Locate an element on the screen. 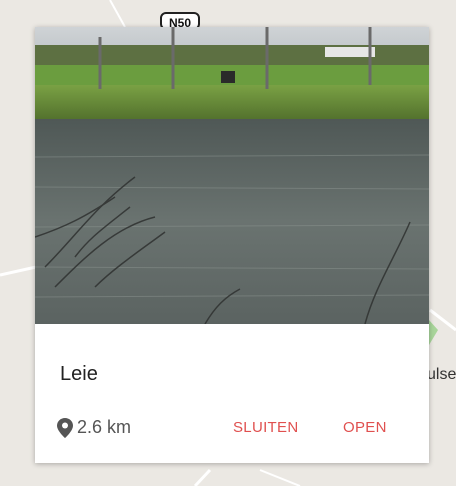 The height and width of the screenshot is (486, 456). location-pin-icon is located at coordinates (65, 427).